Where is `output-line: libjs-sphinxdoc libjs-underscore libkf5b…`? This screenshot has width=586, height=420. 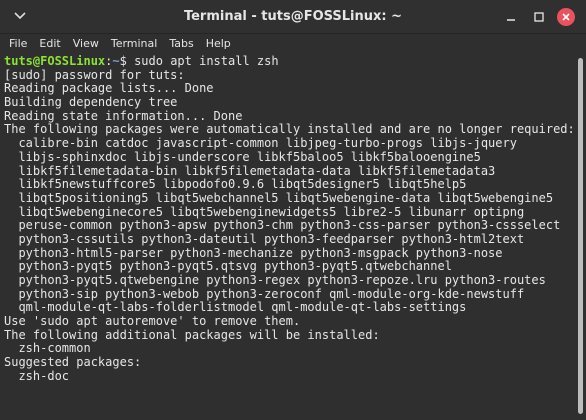
output-line: libjs-sphinxdoc libjs-underscore libkf5b… is located at coordinates (242, 157).